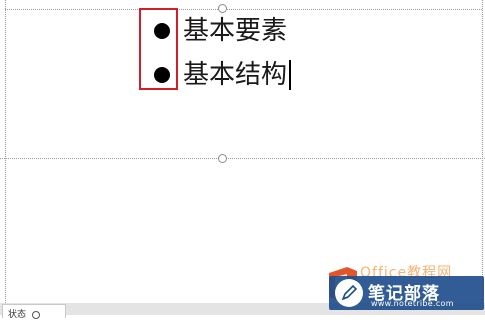 The image size is (485, 320). I want to click on bullet-highlight-box, so click(158, 49).